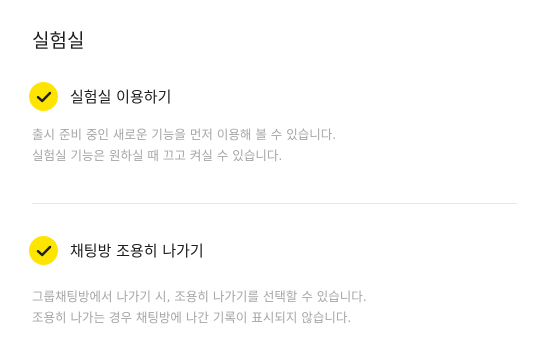 The width and height of the screenshot is (537, 341). I want to click on lab-description-line: 출시 준비 중인 새로운 기능을 먼저 이용해 볼 수 있습니다., so click(184, 134).